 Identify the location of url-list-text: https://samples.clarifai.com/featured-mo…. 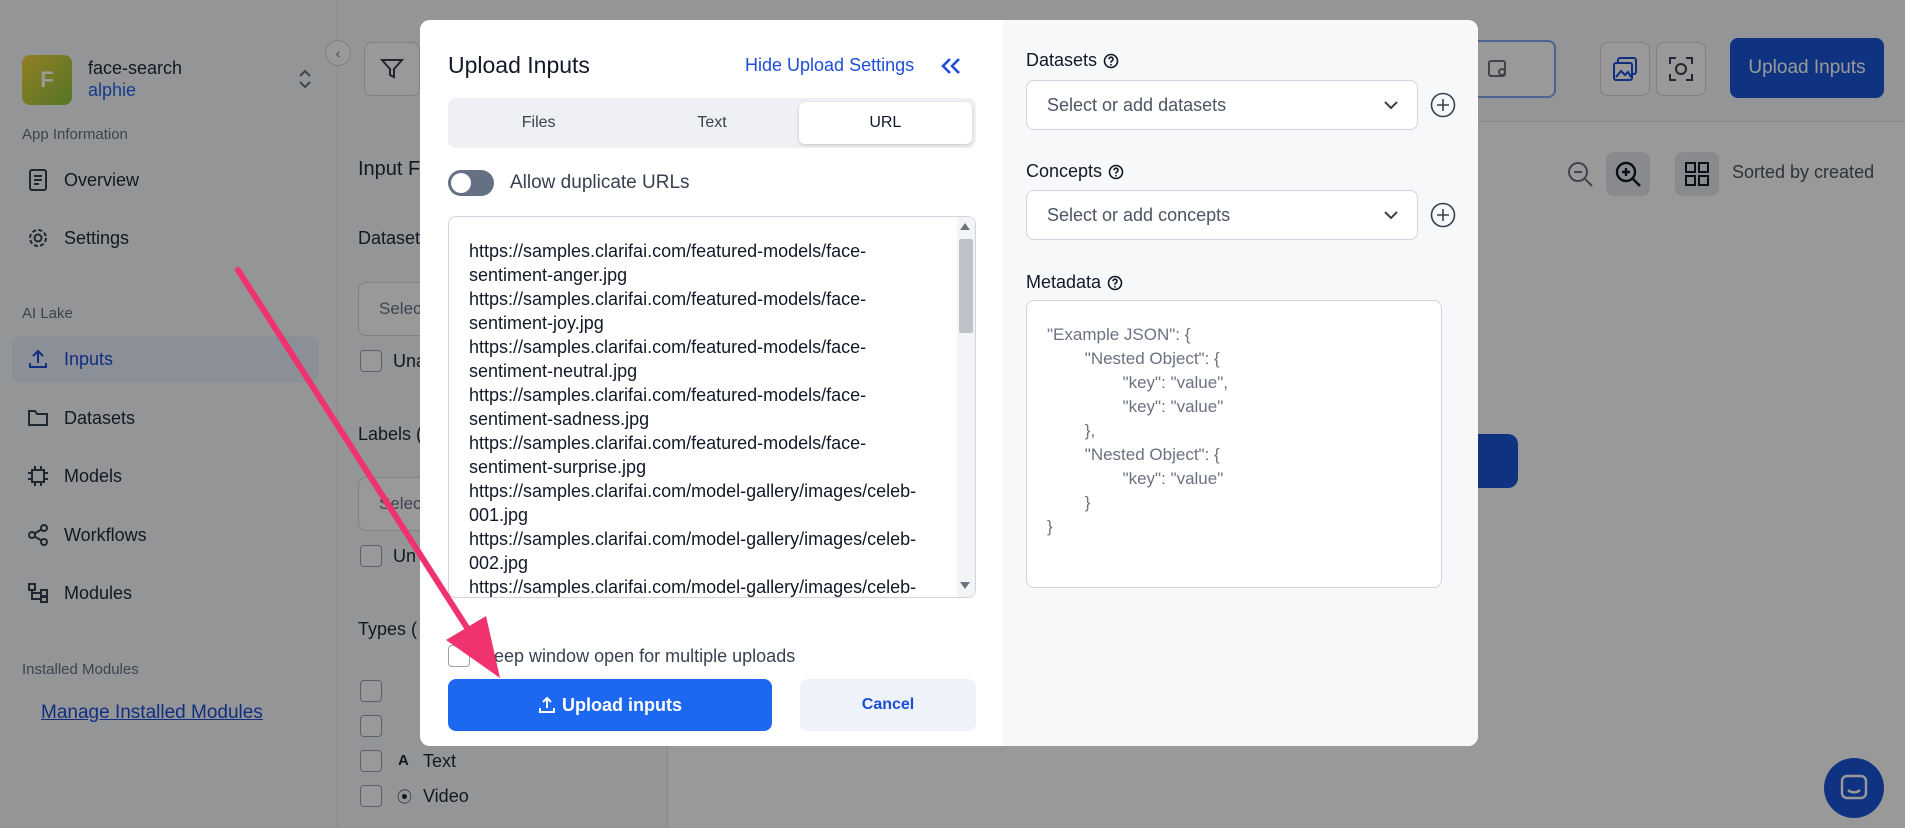
(706, 418).